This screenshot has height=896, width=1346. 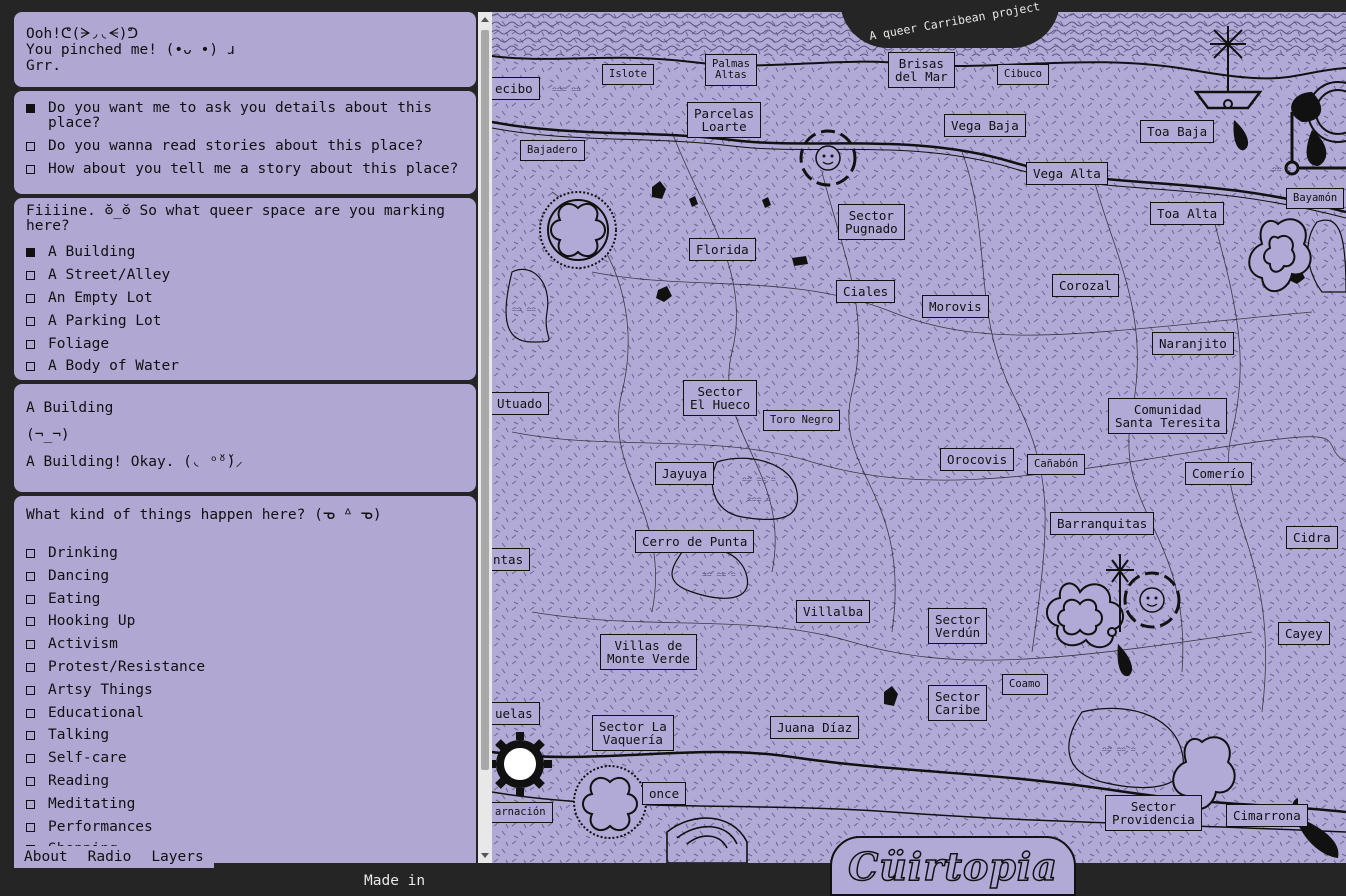 I want to click on place-label: Sector La Vaquería, so click(x=633, y=733).